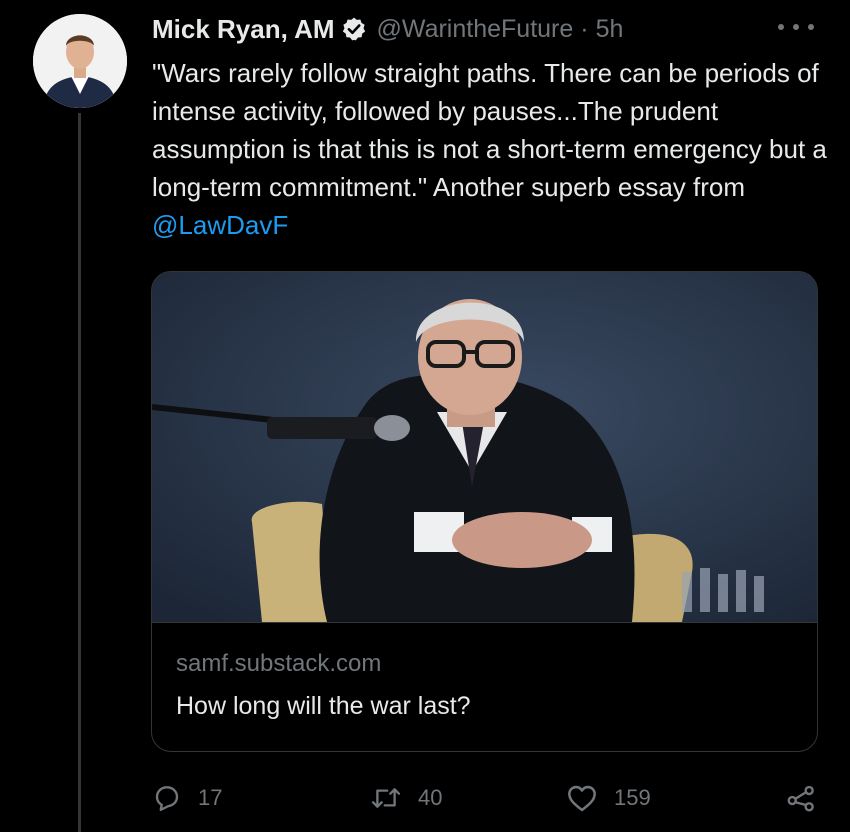 The height and width of the screenshot is (832, 850). I want to click on reply-button: 17, so click(187, 798).